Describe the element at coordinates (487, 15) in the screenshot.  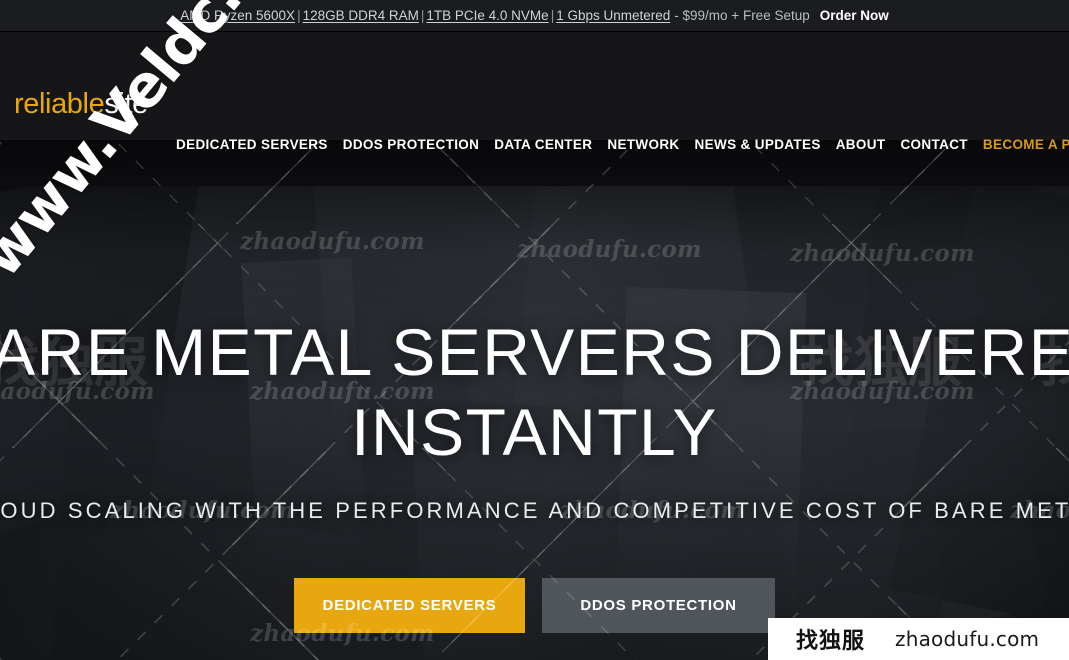
I see `promo-spec-storage: 1TB PCIe 4.0 NVMe` at that location.